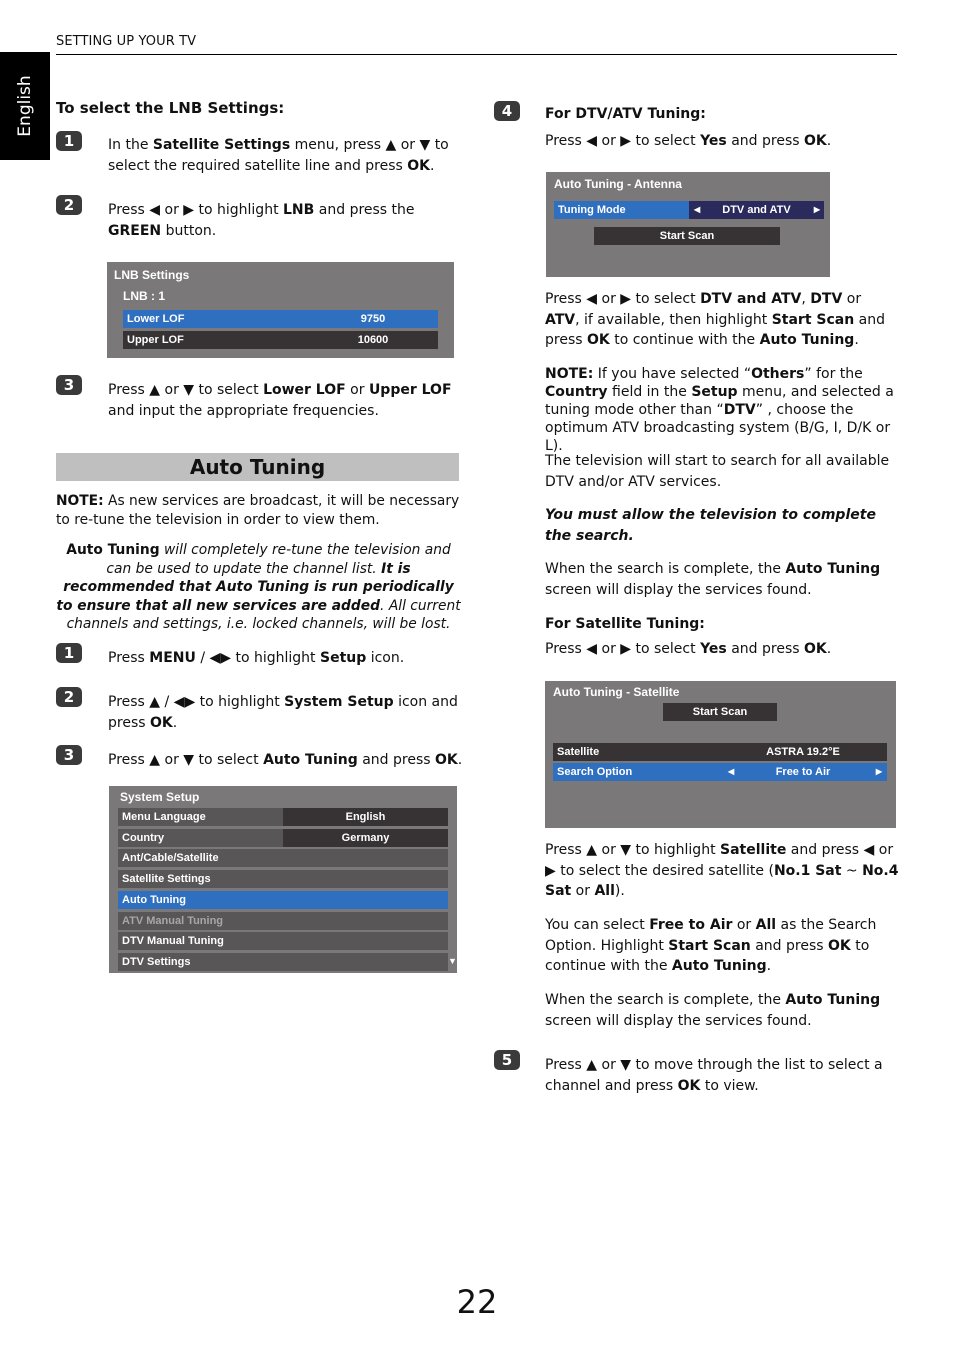  What do you see at coordinates (283, 899) in the screenshot?
I see `menu-item: Auto Tuning` at bounding box center [283, 899].